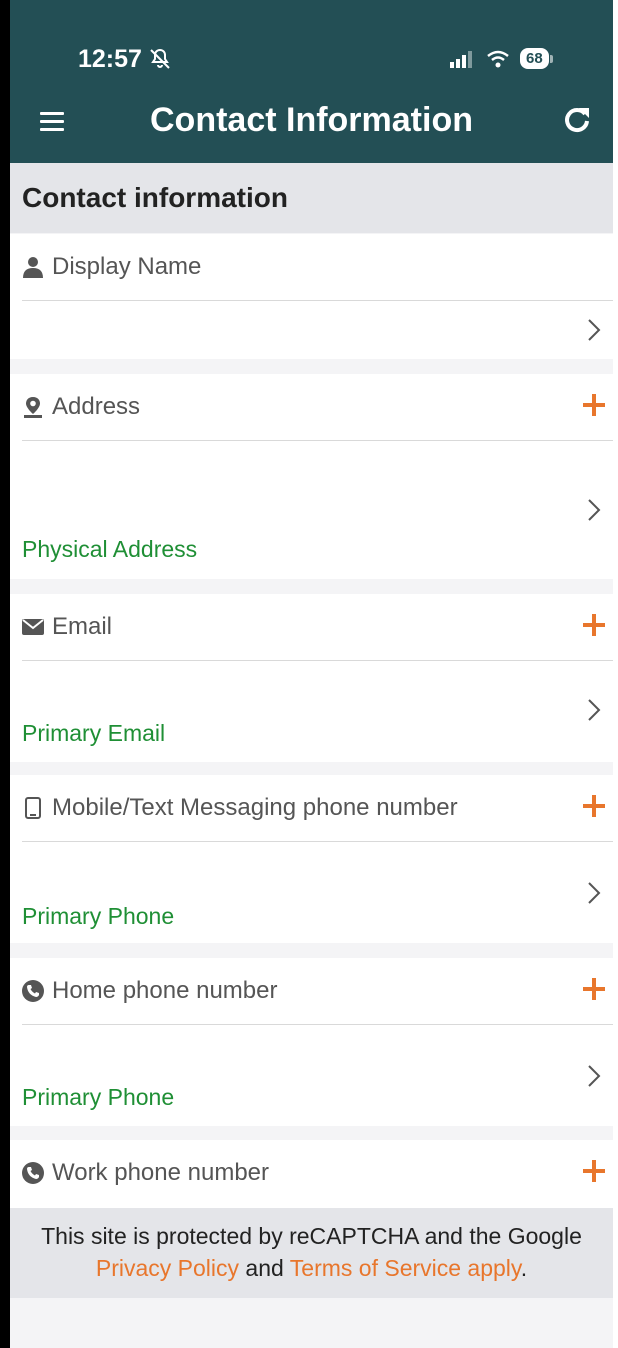 The width and height of the screenshot is (618, 1348). Describe the element at coordinates (311, 1042) in the screenshot. I see `home-phone-card: Home phone number Primary Phone` at that location.